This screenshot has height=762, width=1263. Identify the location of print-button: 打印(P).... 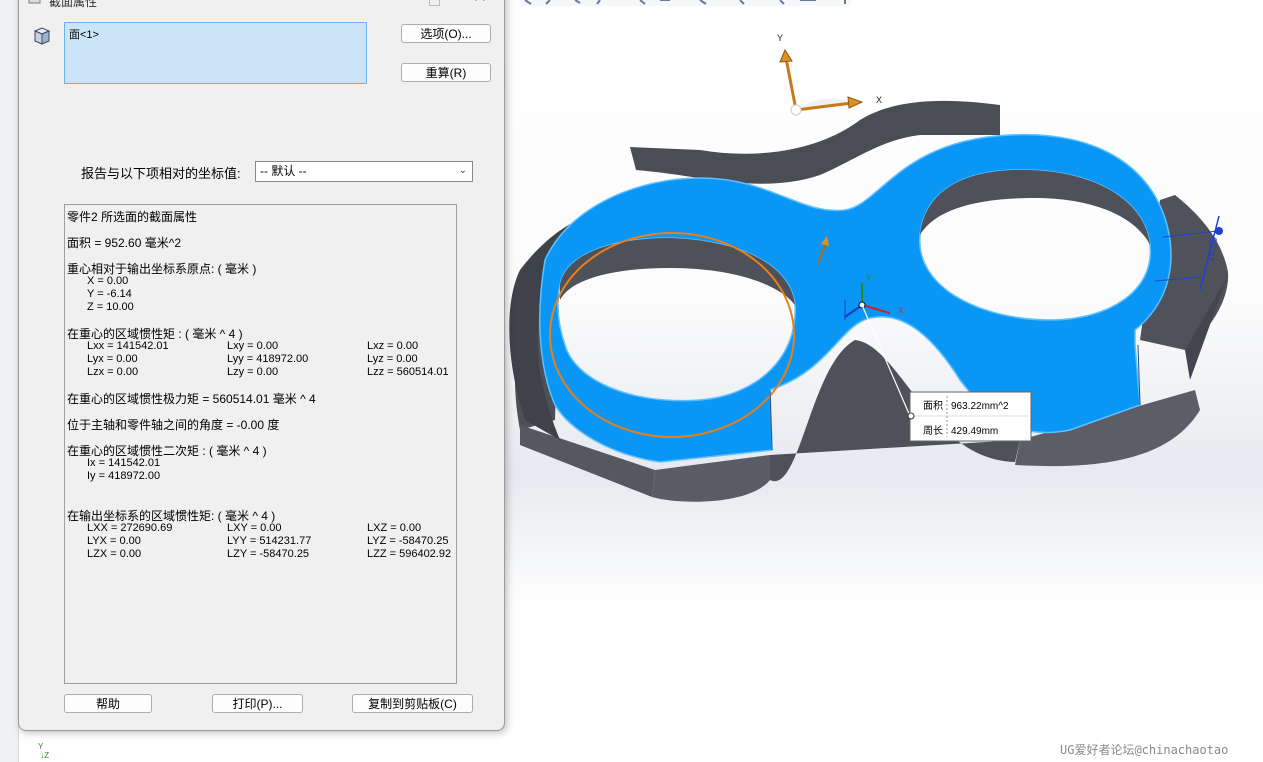
(257, 703).